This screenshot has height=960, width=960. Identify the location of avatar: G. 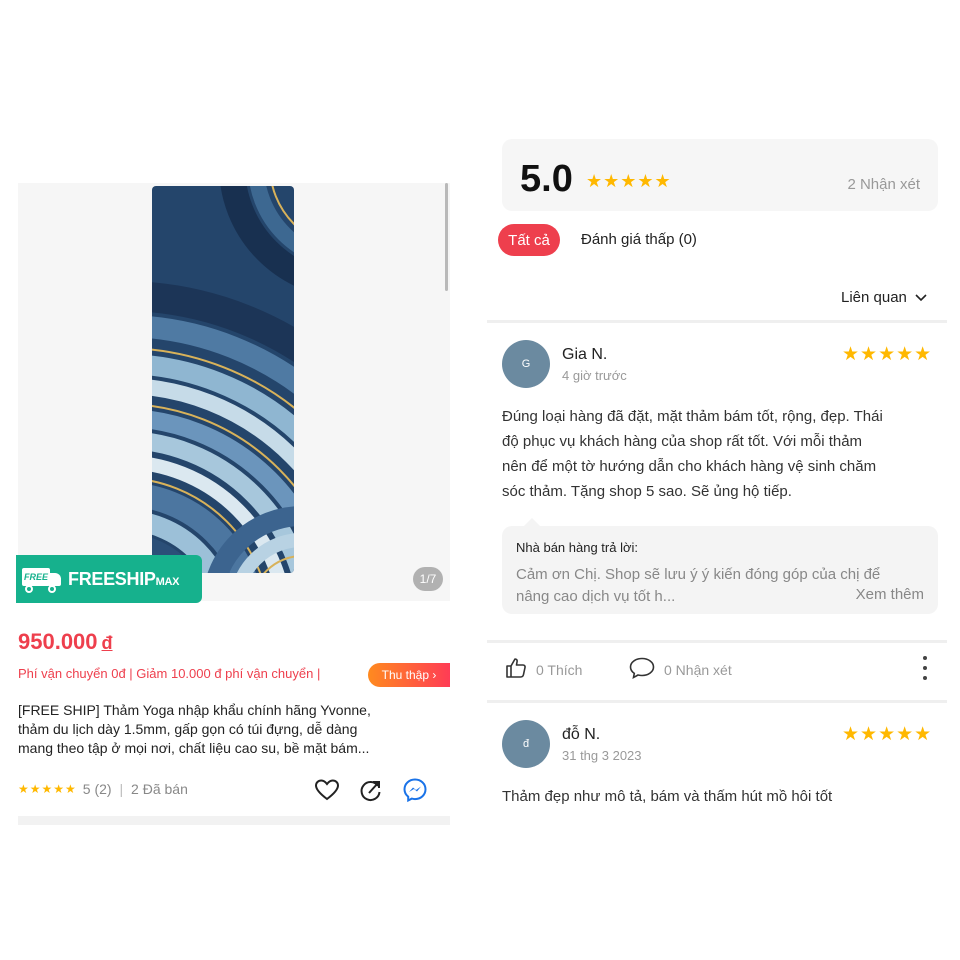
(526, 364).